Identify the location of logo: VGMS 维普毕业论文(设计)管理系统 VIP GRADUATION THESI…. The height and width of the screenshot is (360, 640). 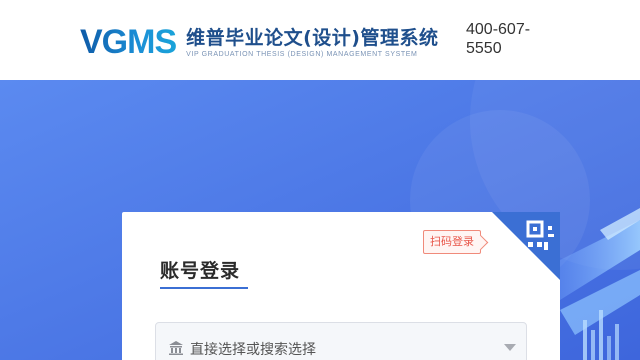
(259, 42).